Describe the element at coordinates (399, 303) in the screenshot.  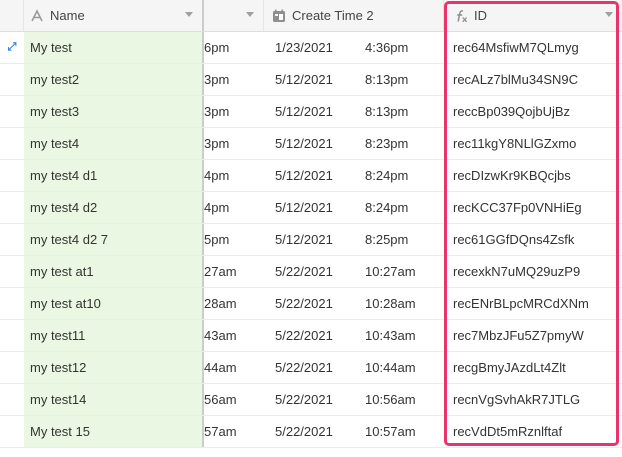
I see `create-clock-cell: 10:28am` at that location.